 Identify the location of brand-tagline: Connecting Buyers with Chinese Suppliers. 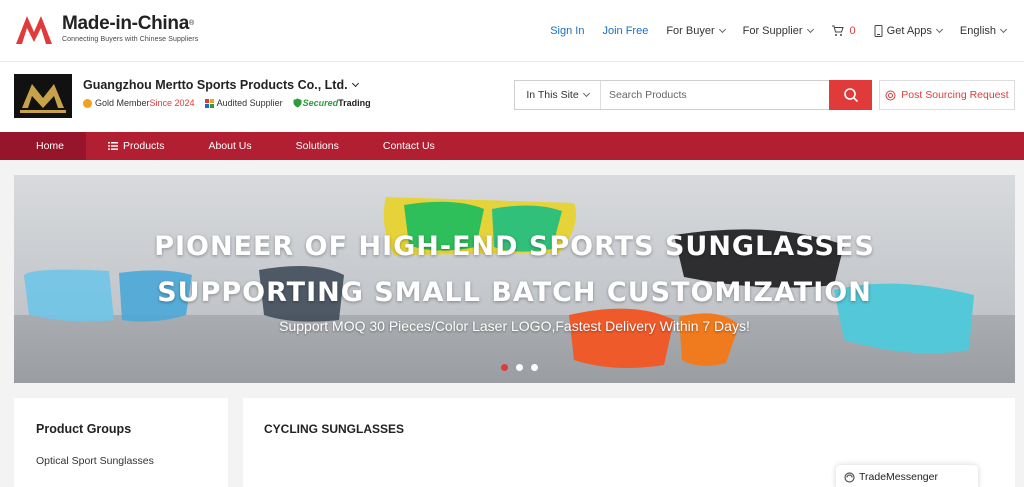
(130, 39).